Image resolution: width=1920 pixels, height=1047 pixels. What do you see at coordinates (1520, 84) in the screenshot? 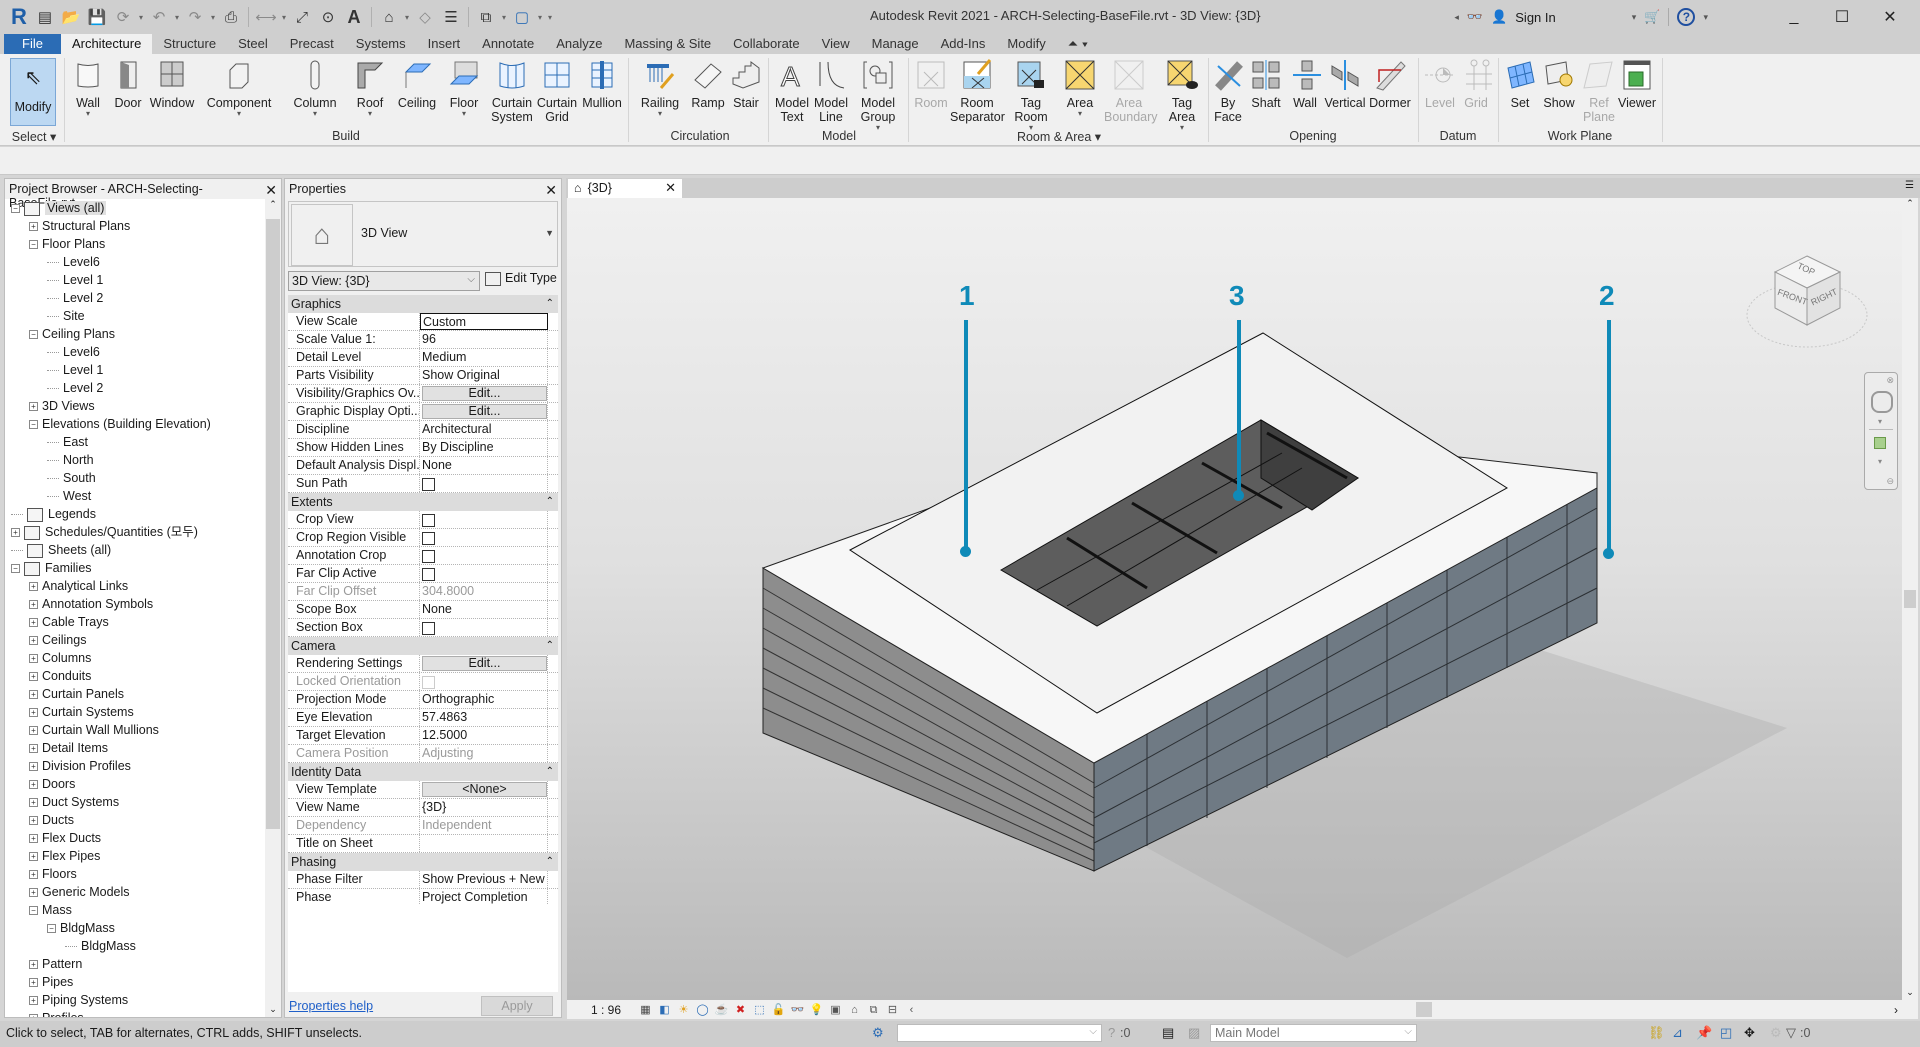
I see `set-button: Set` at bounding box center [1520, 84].